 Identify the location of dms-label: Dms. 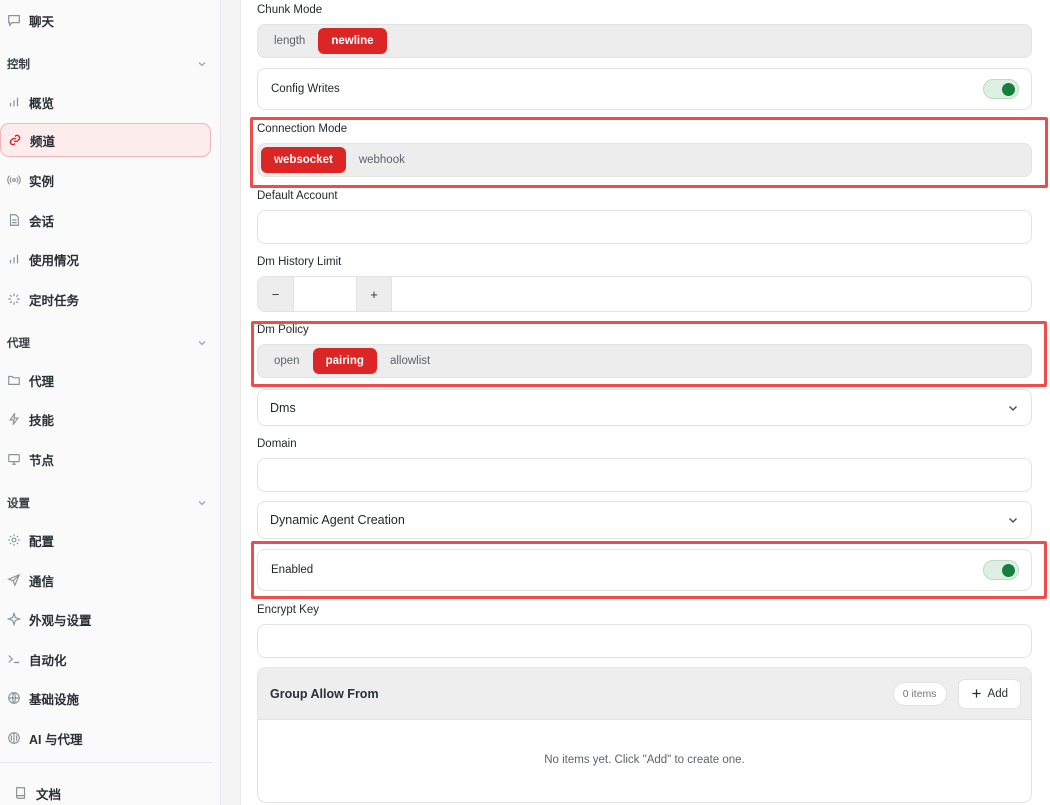
(283, 407).